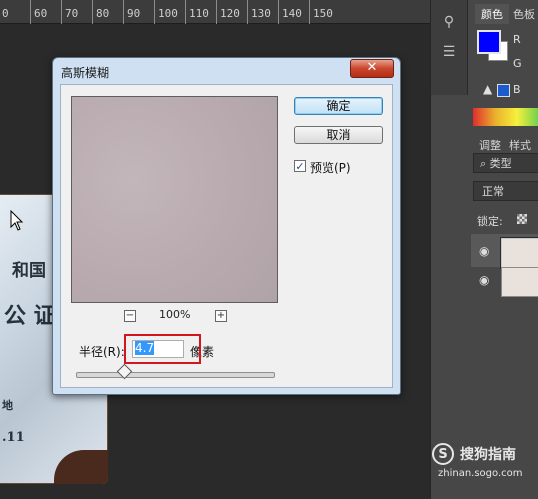 The image size is (538, 499). Describe the element at coordinates (13, 437) in the screenshot. I see `card-text: .11` at that location.